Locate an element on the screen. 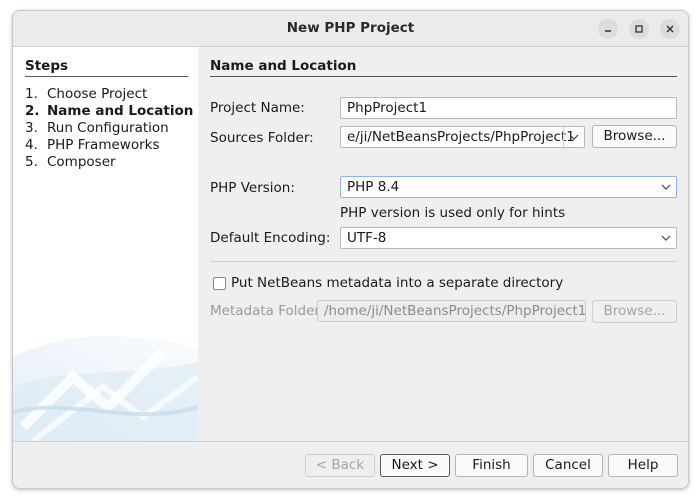 The image size is (700, 500). metadata-folder-field: /home/ji/NetBeansProjects/PhpProject1 is located at coordinates (451, 311).